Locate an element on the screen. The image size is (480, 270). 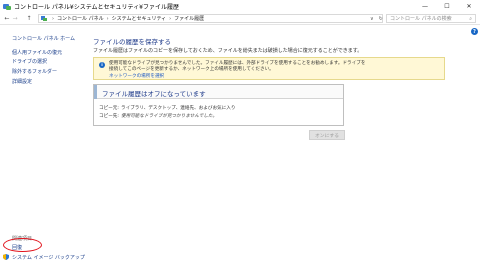
breadcrumb-file-history: ファイル履歴 is located at coordinates (189, 18).